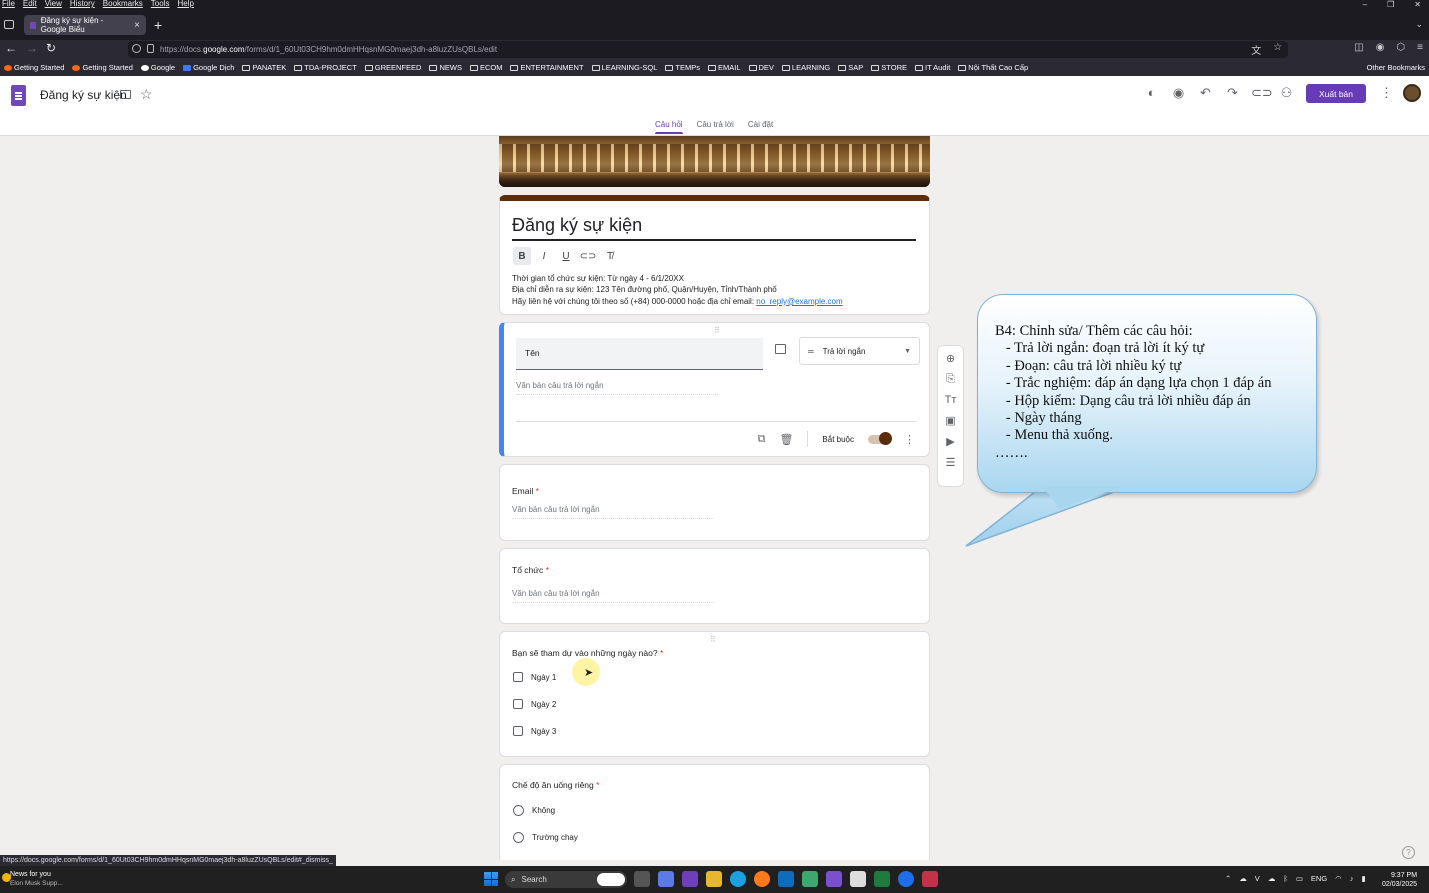 This screenshot has height=893, width=1429. Describe the element at coordinates (566, 256) in the screenshot. I see `underline-icon: U` at that location.